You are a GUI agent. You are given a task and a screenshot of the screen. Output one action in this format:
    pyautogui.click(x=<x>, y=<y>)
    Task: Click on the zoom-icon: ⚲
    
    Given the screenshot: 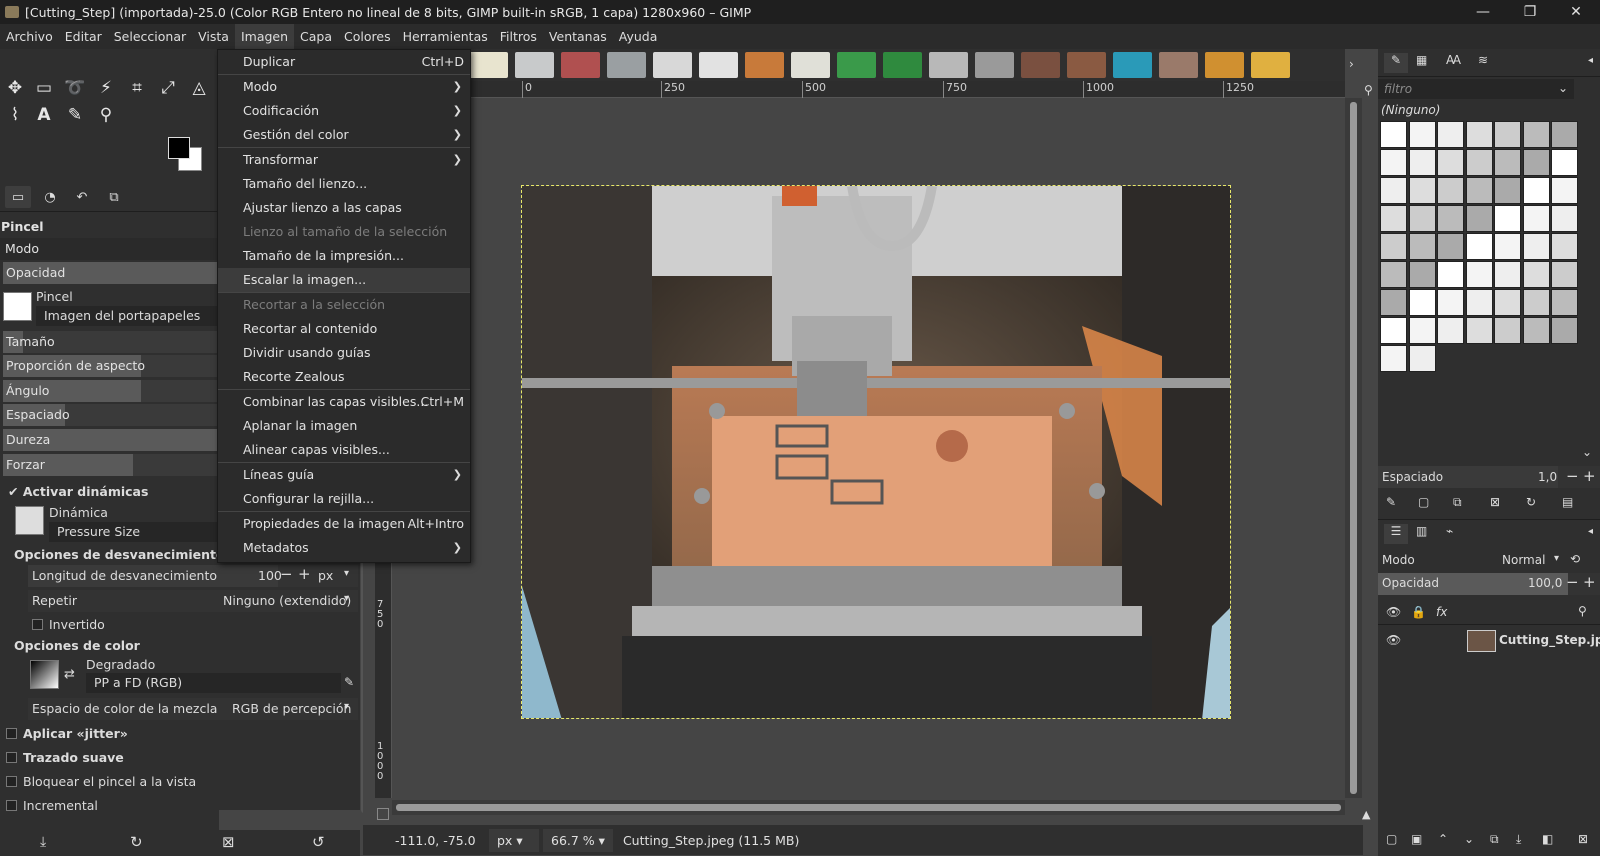 What is the action you would take?
    pyautogui.click(x=106, y=115)
    